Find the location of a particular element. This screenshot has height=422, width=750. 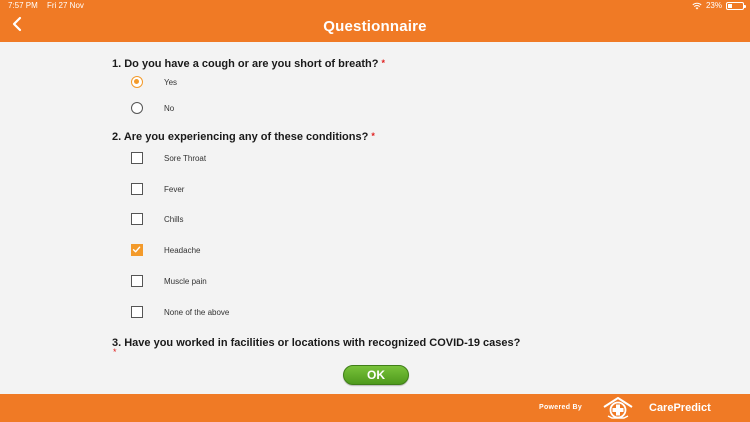

footer-bar: Powered By CarePredict is located at coordinates (375, 408).